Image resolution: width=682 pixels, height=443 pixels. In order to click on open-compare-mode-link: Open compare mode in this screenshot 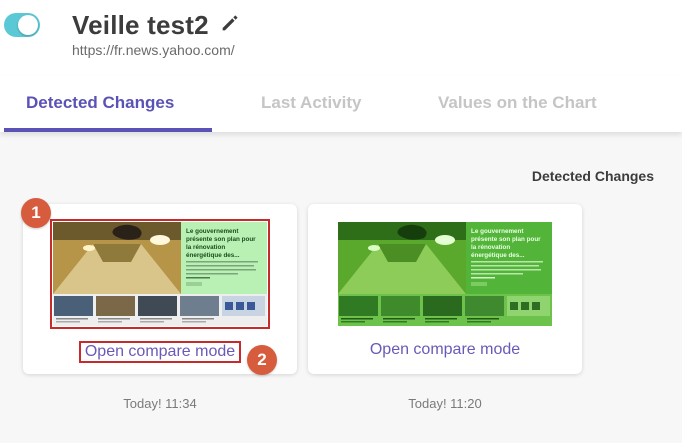, I will do `click(445, 350)`.